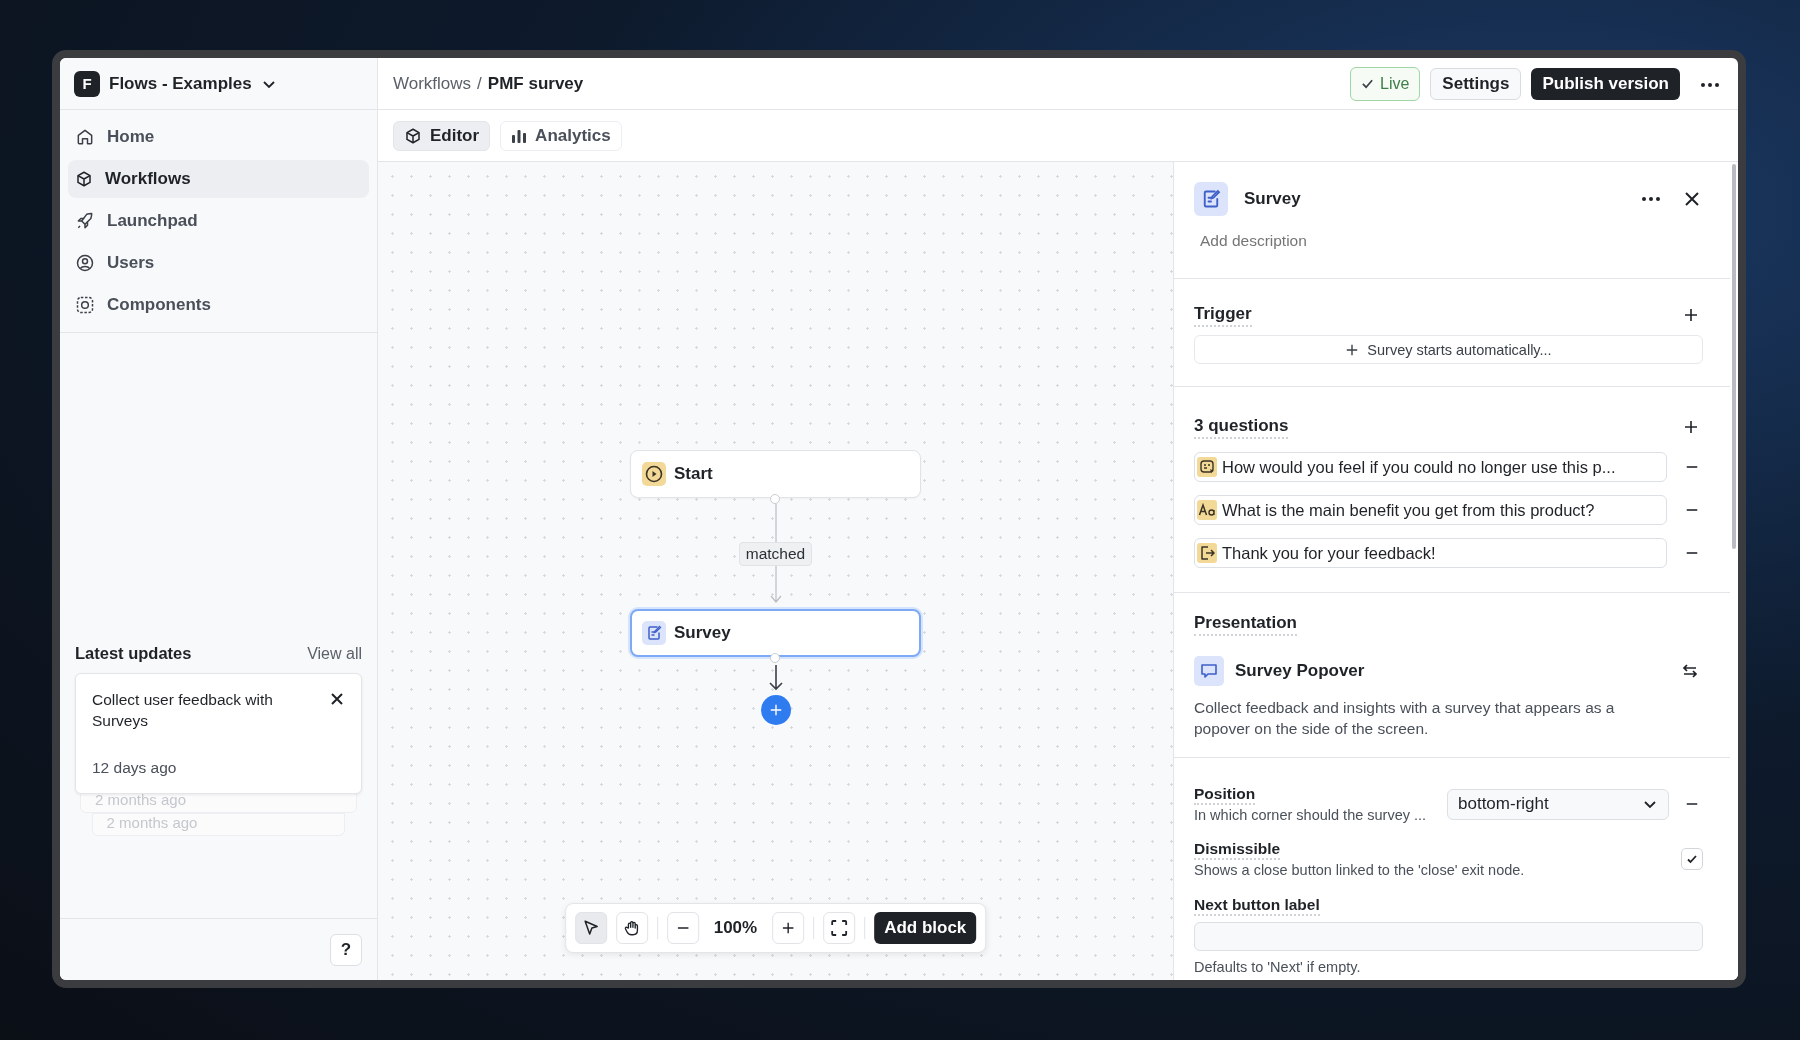 The height and width of the screenshot is (1040, 1800). What do you see at coordinates (1405, 718) in the screenshot?
I see `presentation-description: Collect feedback and insights with a survey that appears as a popover on the side of the screen.` at bounding box center [1405, 718].